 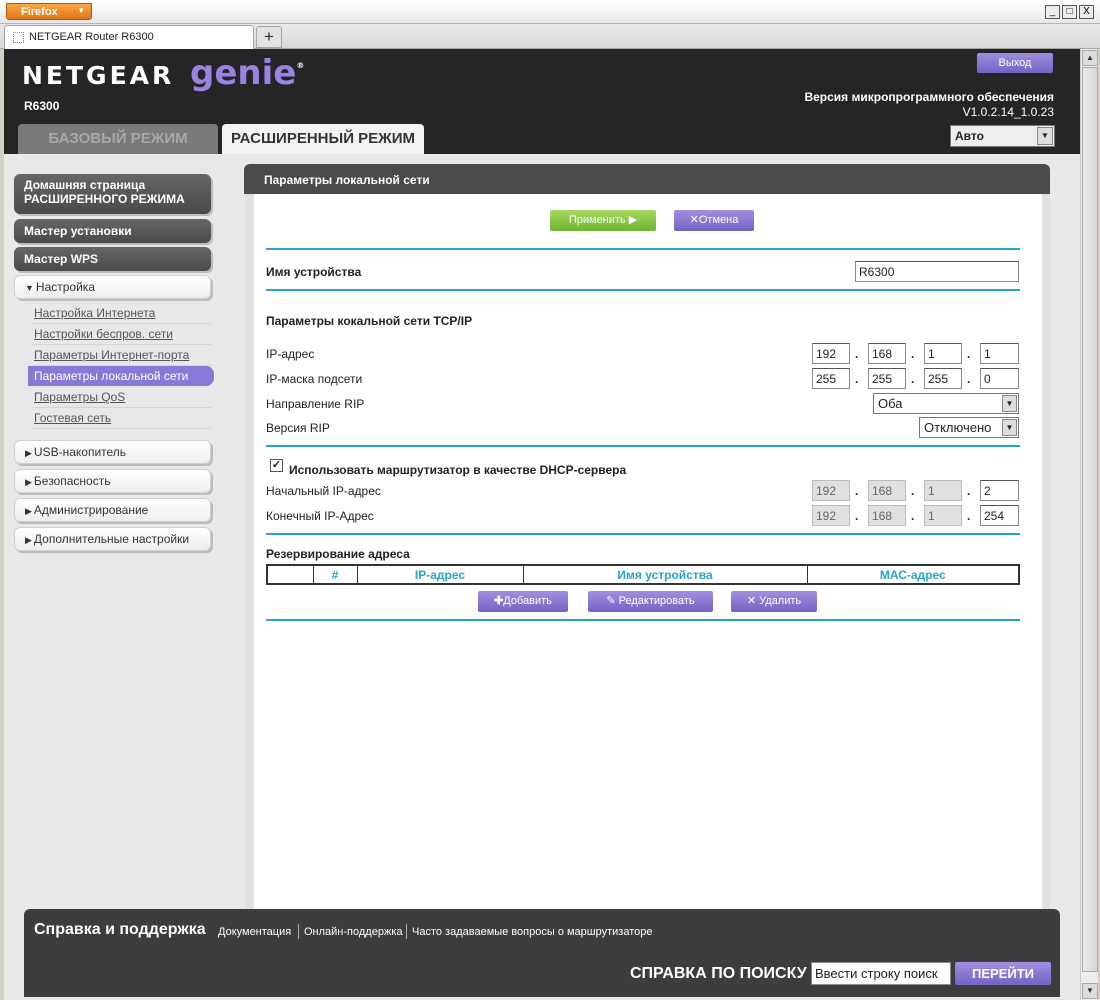 What do you see at coordinates (647, 179) in the screenshot?
I see `panel-title: Параметры локальной сети` at bounding box center [647, 179].